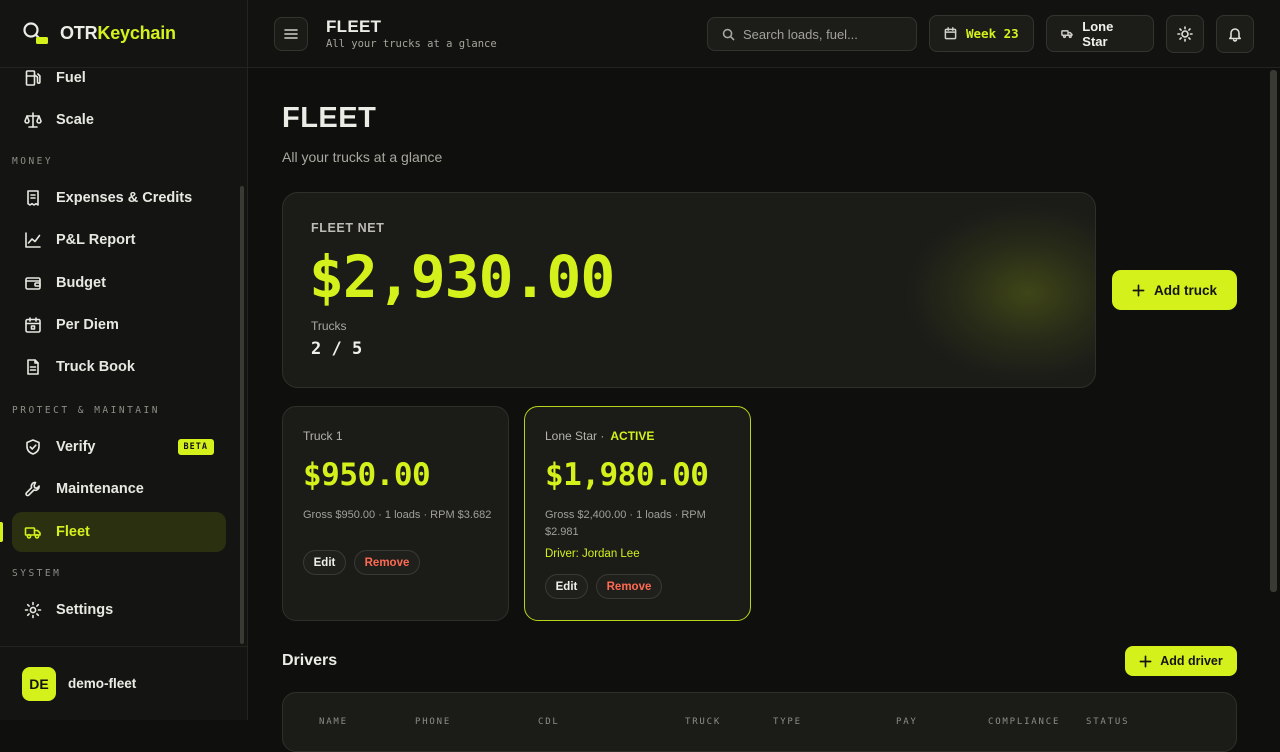 Image resolution: width=1280 pixels, height=752 pixels. Describe the element at coordinates (119, 283) in the screenshot. I see `sidebar-item-budget: Budget` at that location.